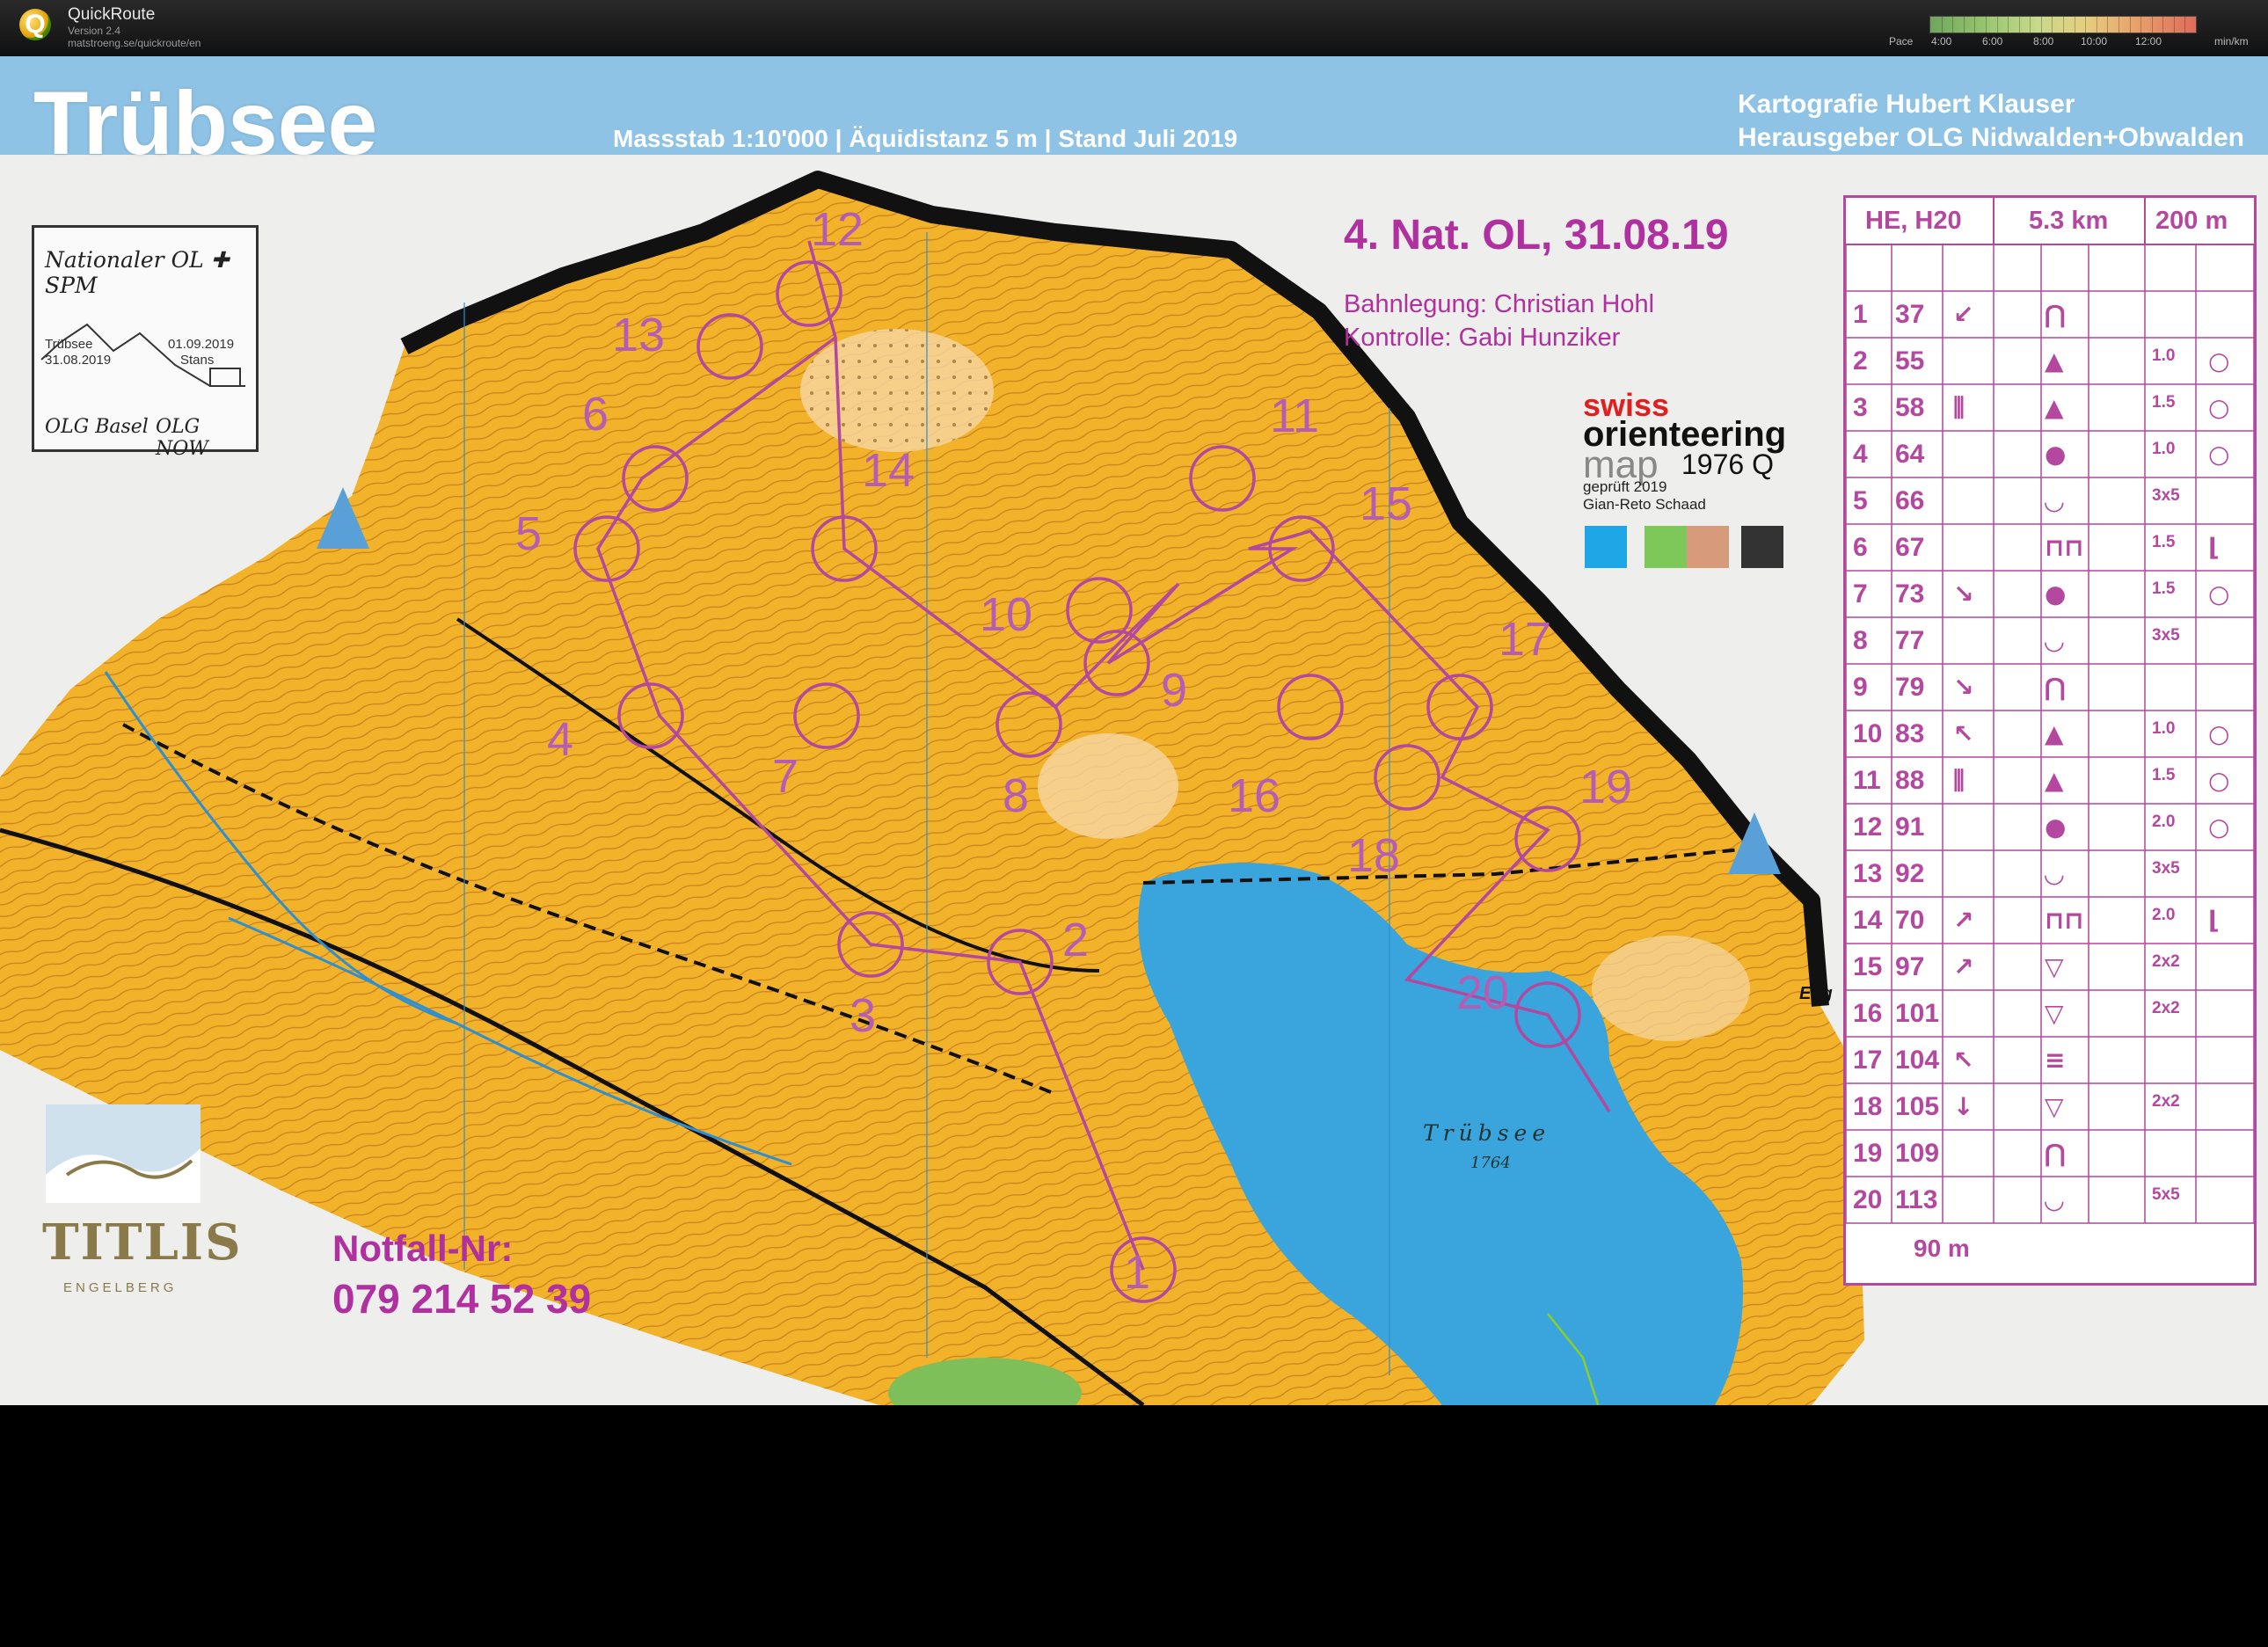 The image size is (2268, 1647). I want to click on control-number: 6, so click(595, 414).